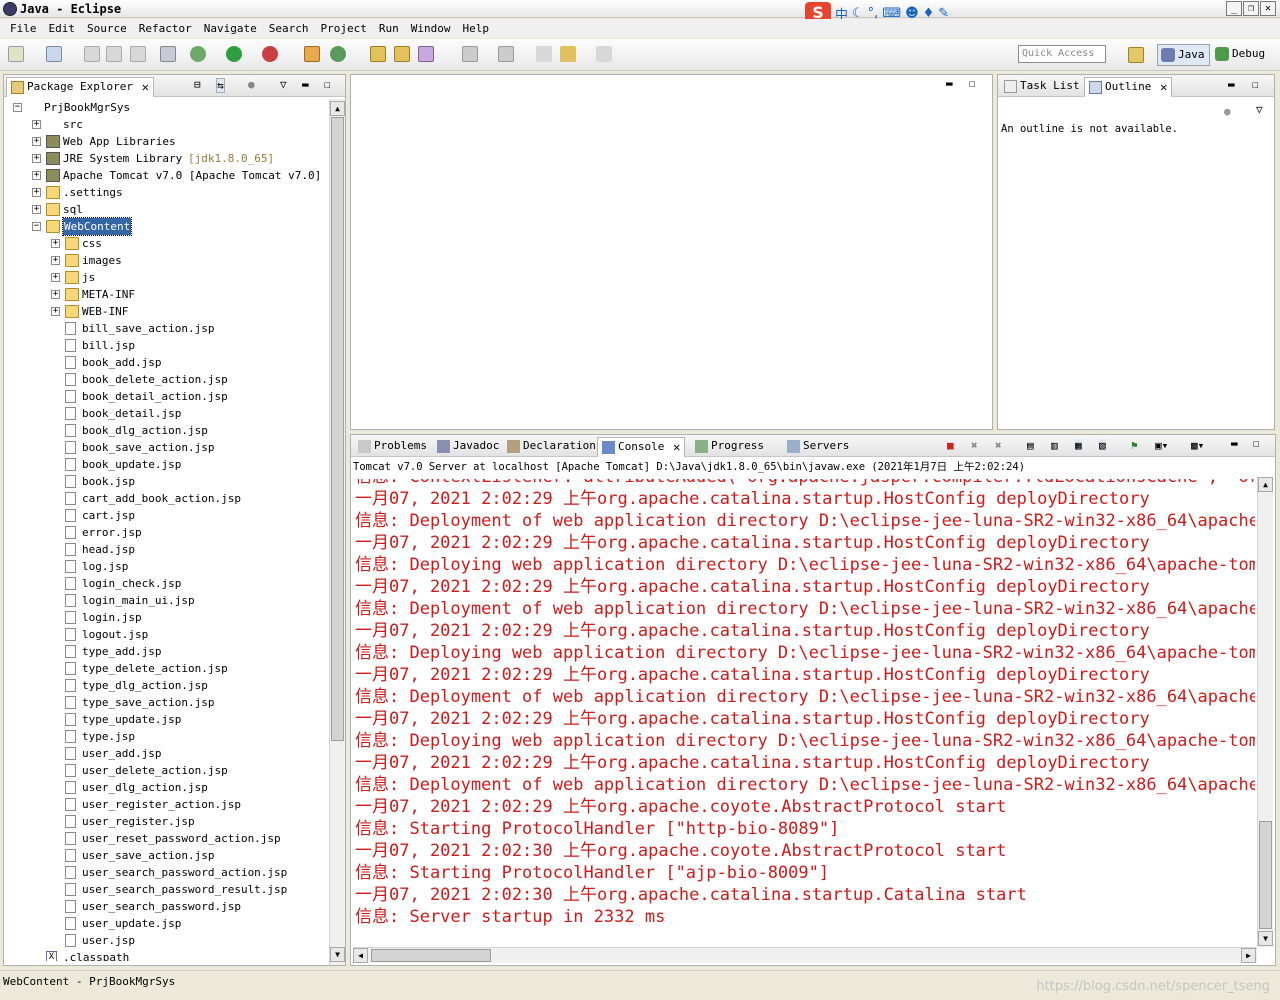  What do you see at coordinates (167, 719) in the screenshot?
I see `tree-item: type_update.jsp` at bounding box center [167, 719].